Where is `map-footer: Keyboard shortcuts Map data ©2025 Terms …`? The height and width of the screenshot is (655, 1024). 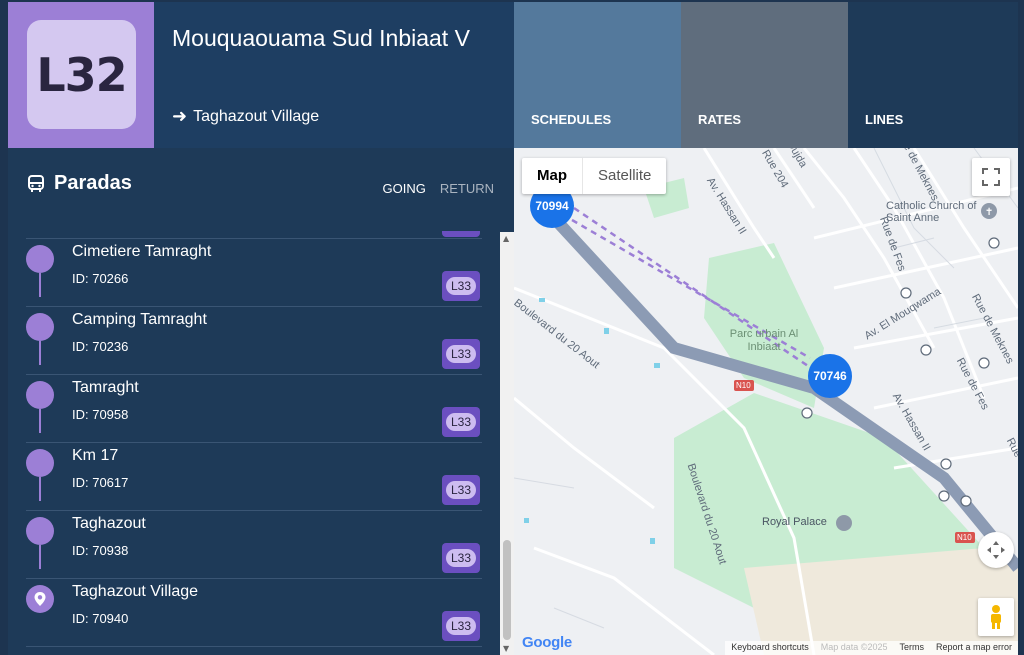 map-footer: Keyboard shortcuts Map data ©2025 Terms … is located at coordinates (871, 648).